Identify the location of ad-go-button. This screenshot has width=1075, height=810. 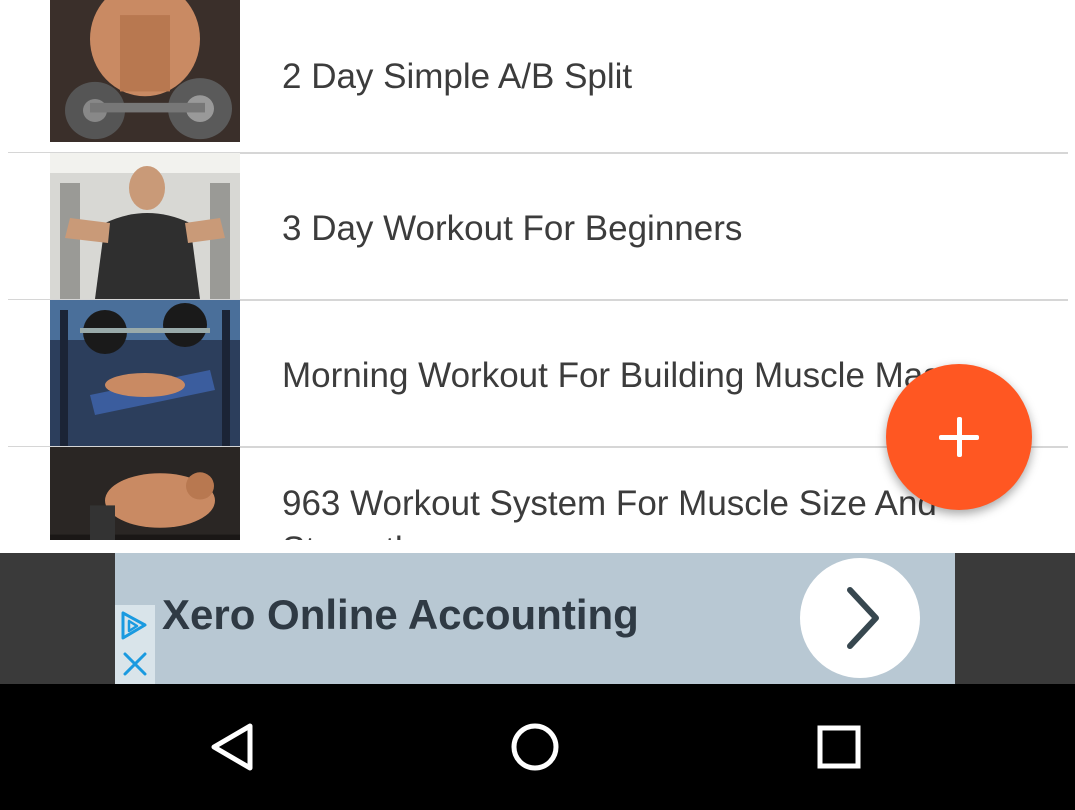
(860, 618).